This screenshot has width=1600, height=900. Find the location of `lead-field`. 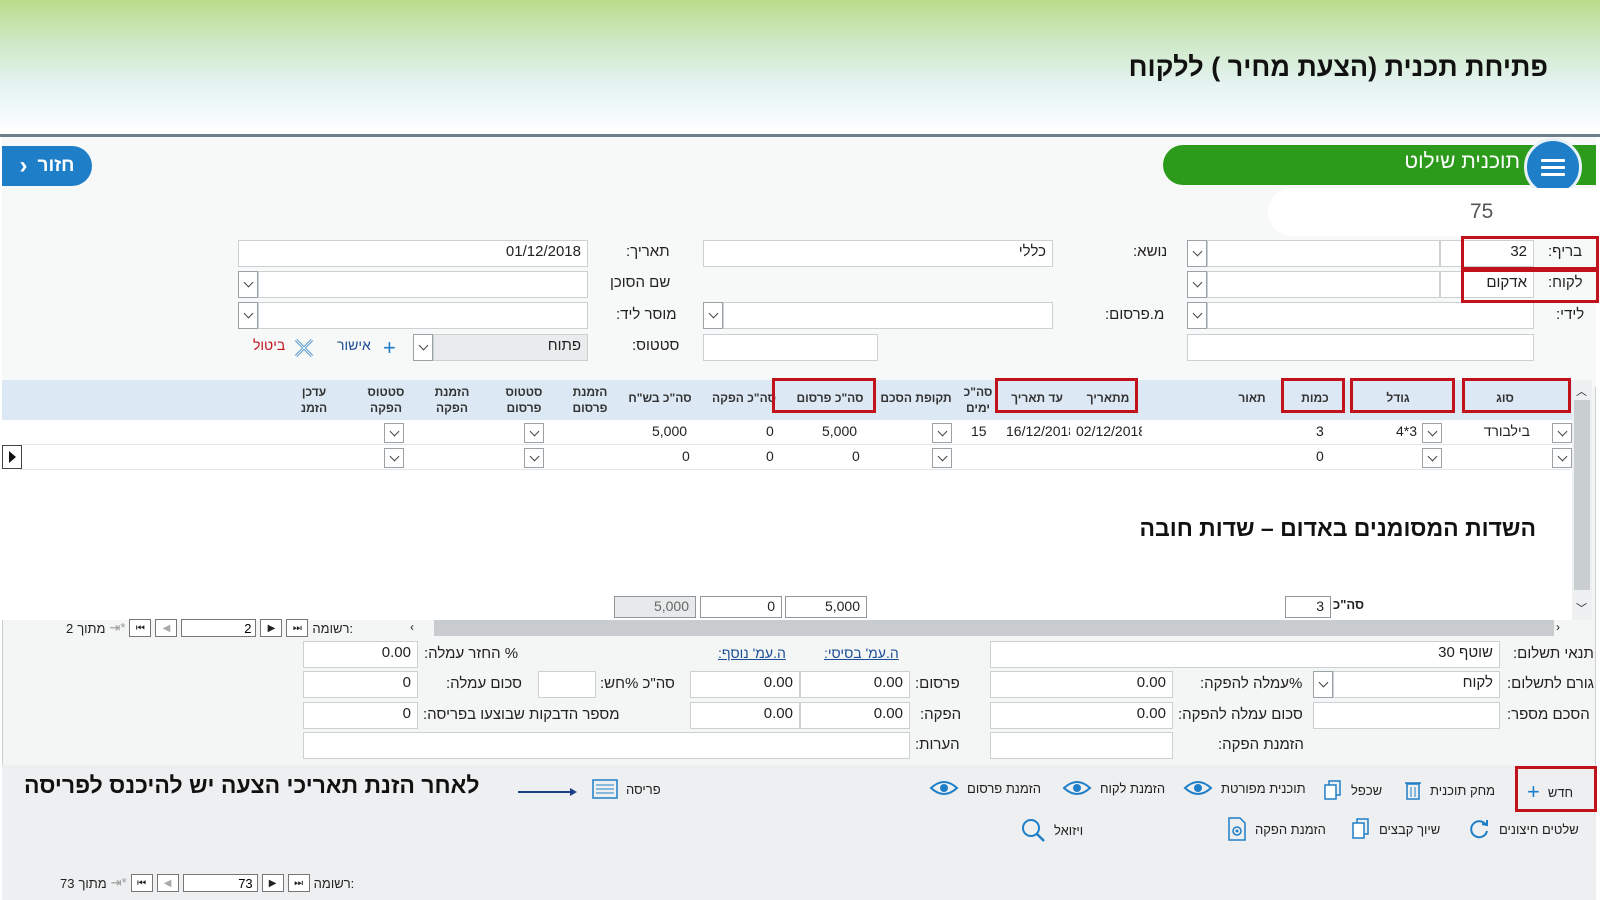

lead-field is located at coordinates (423, 315).